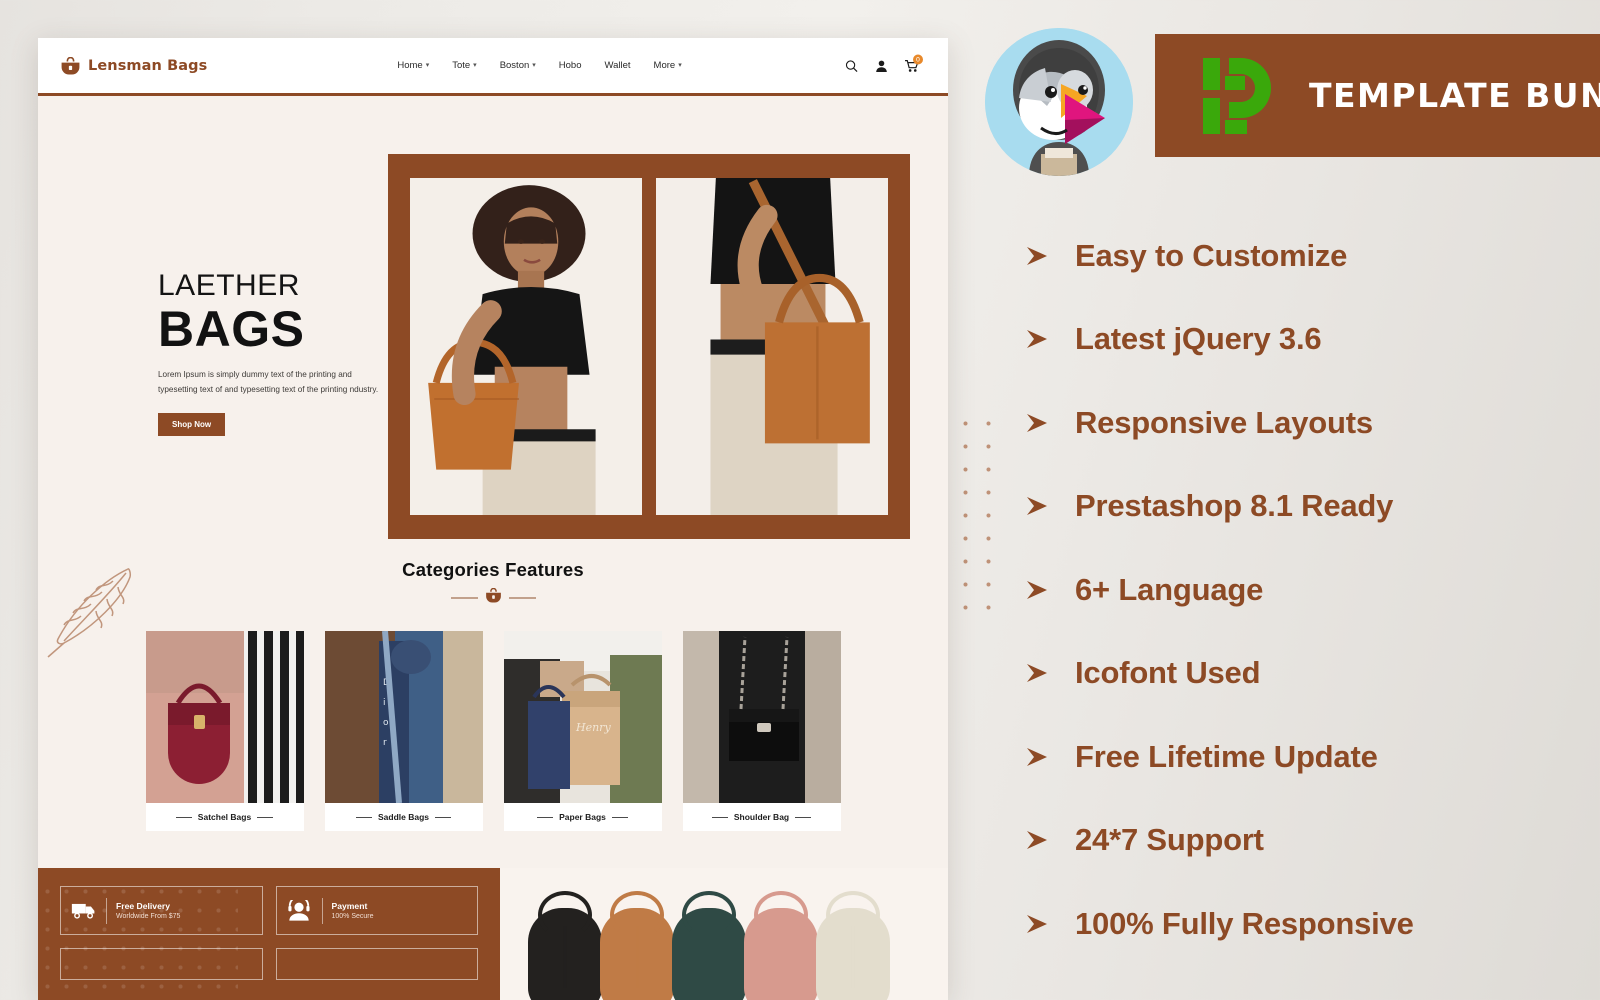  I want to click on hero-image-frame, so click(649, 346).